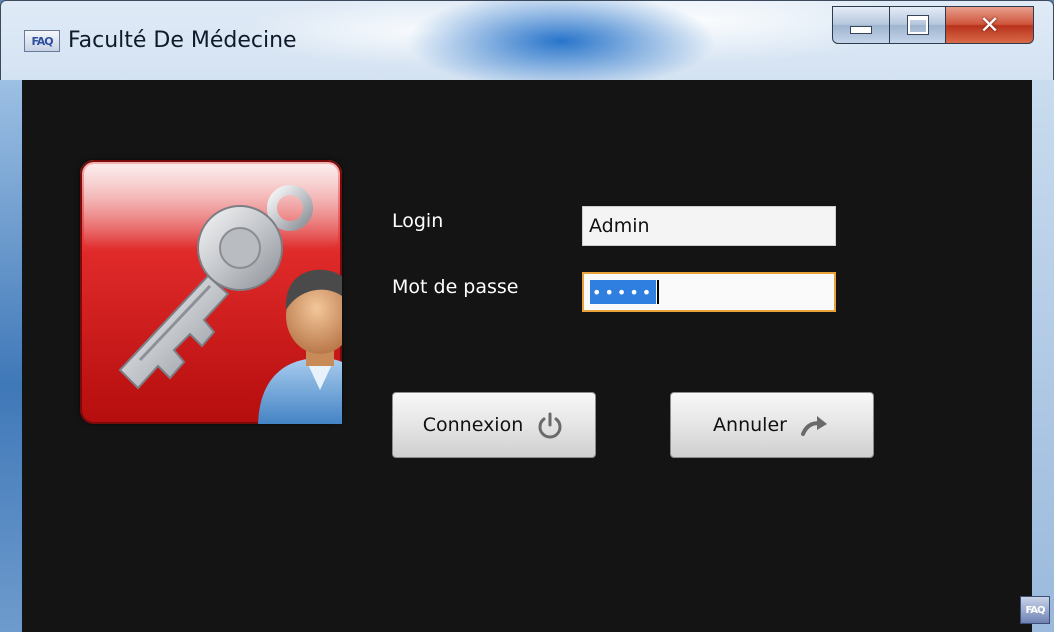 Image resolution: width=1054 pixels, height=632 pixels. I want to click on login-value: Admin, so click(619, 226).